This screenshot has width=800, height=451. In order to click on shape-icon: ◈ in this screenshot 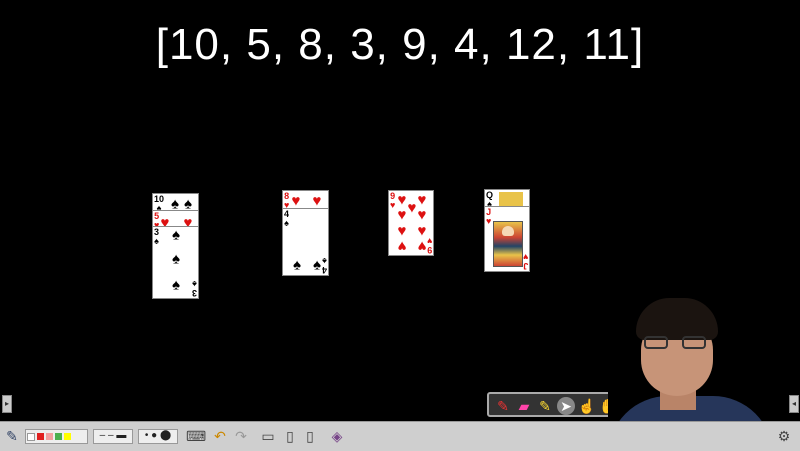, I will do `click(337, 436)`.